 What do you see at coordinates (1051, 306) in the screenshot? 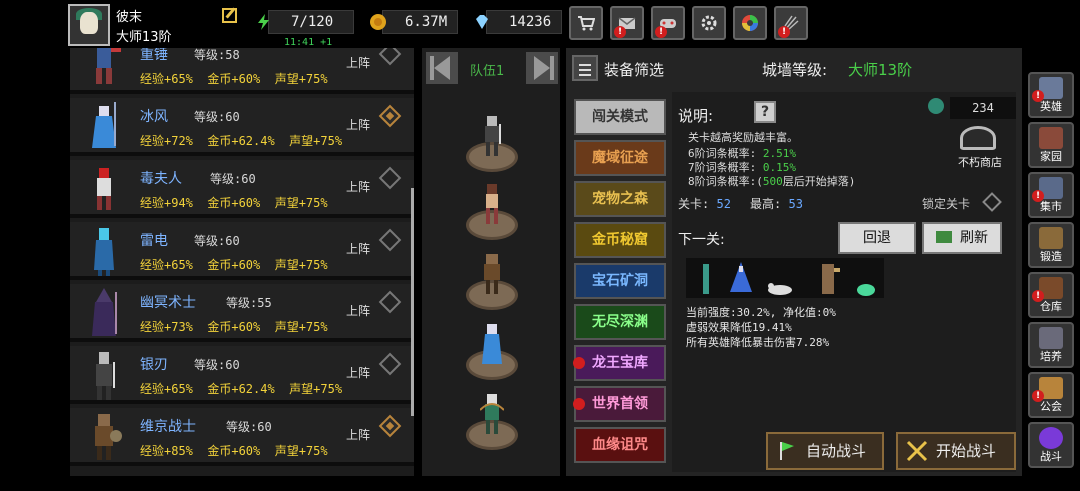
I see `sidebar-label: 仓库` at bounding box center [1051, 306].